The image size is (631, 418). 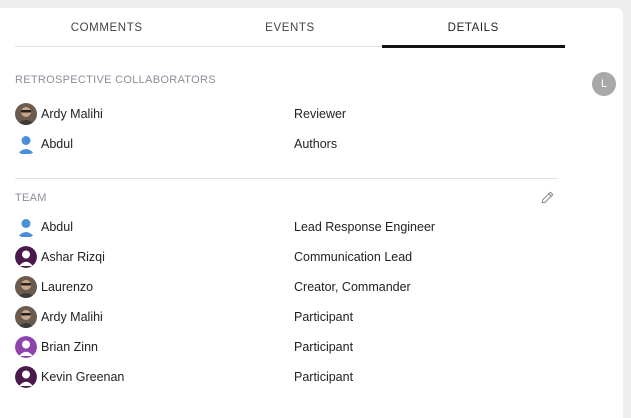 I want to click on pencil-icon, so click(x=547, y=197).